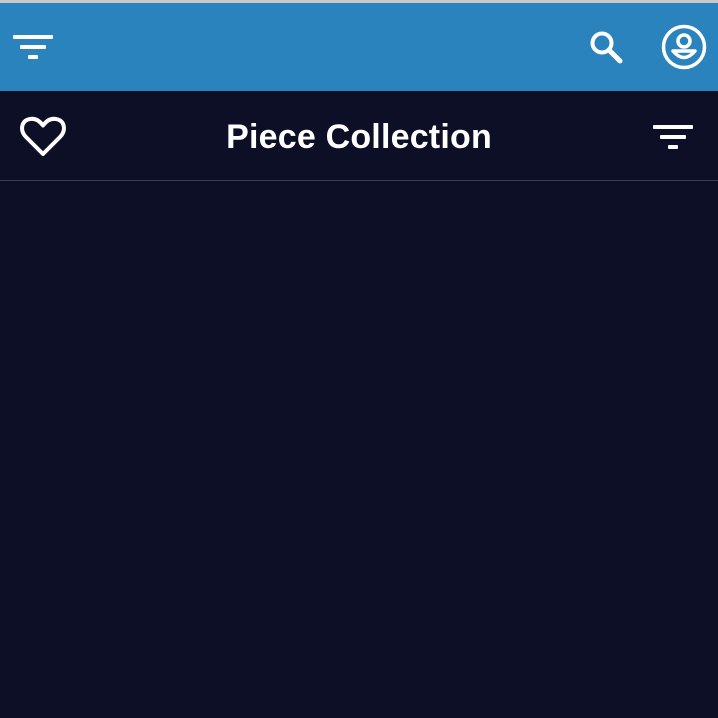  I want to click on sort-filter-button, so click(673, 137).